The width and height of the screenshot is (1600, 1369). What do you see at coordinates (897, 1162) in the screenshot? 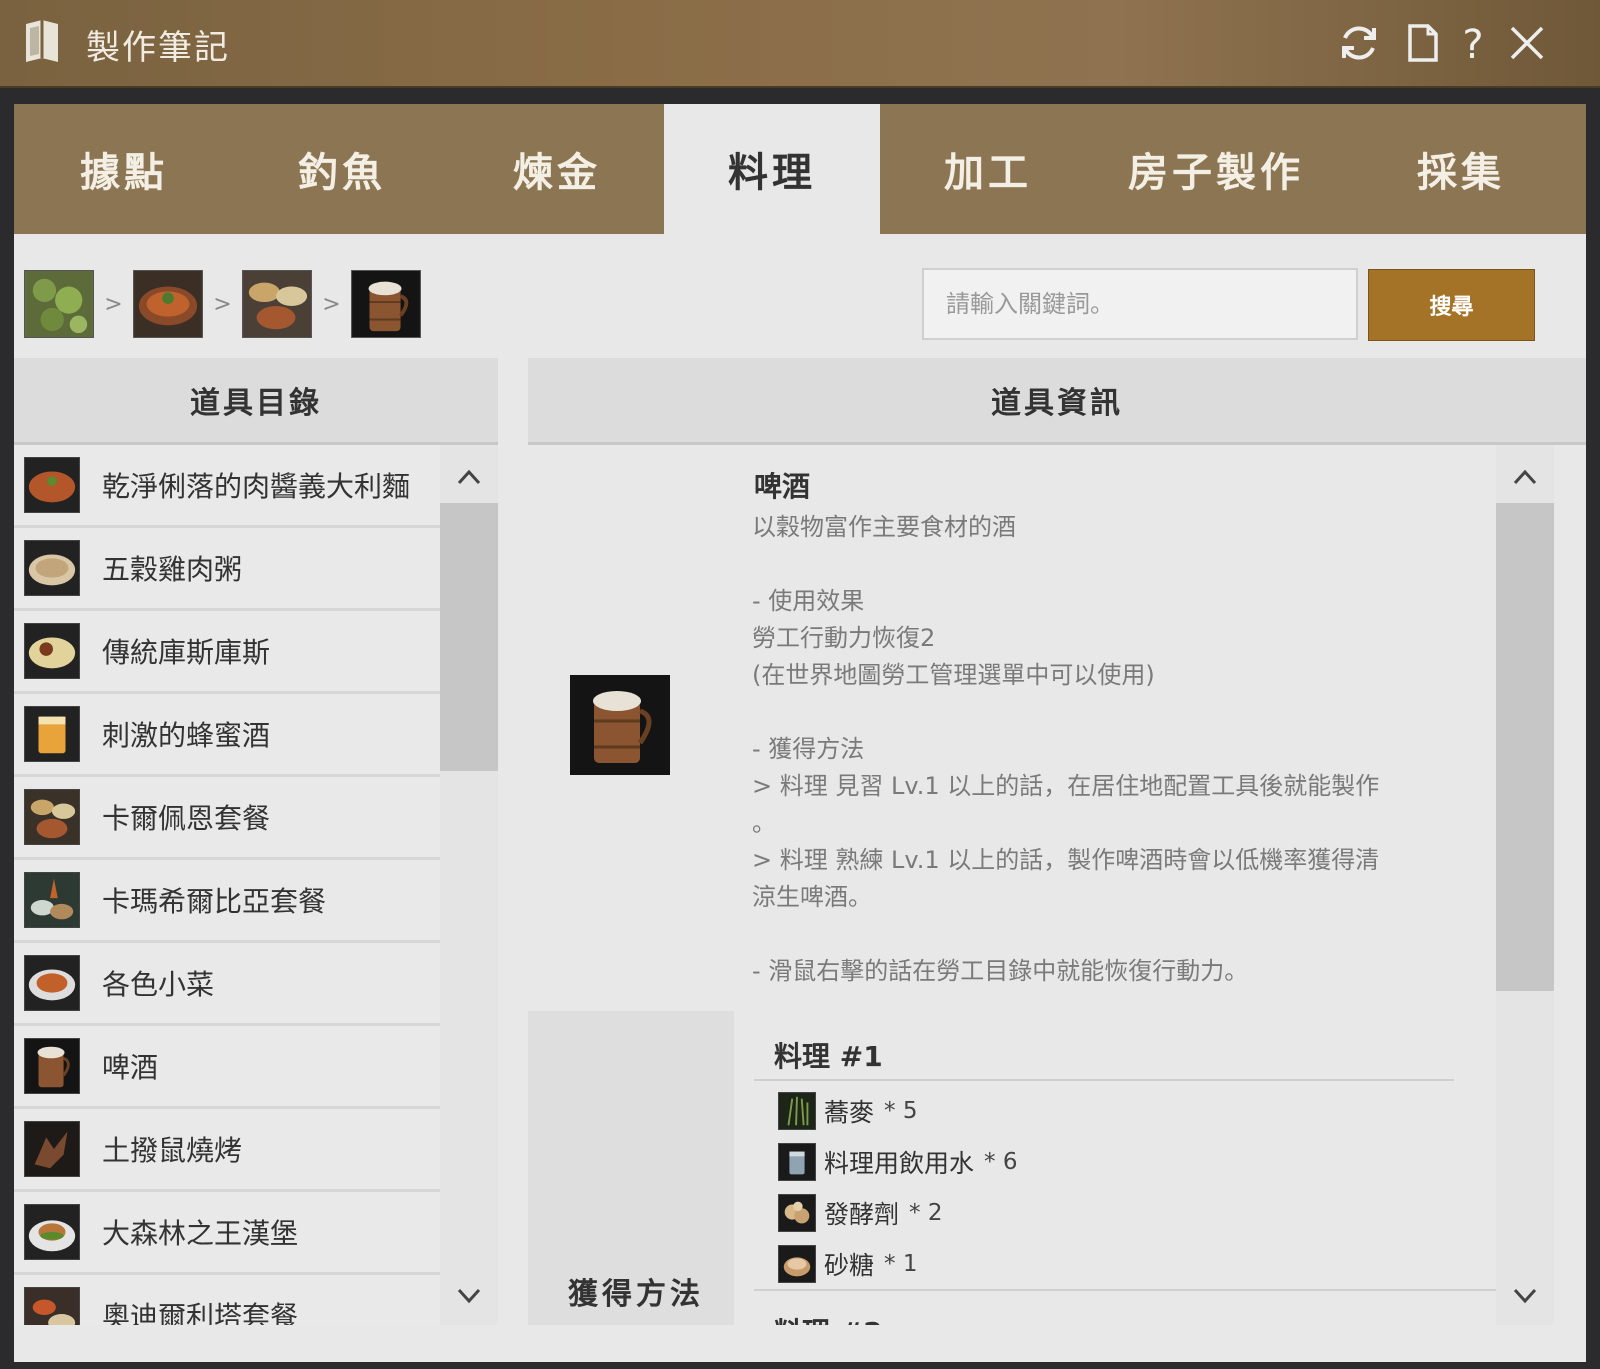
I see `material-item: 料理用飲用水 * 6` at bounding box center [897, 1162].